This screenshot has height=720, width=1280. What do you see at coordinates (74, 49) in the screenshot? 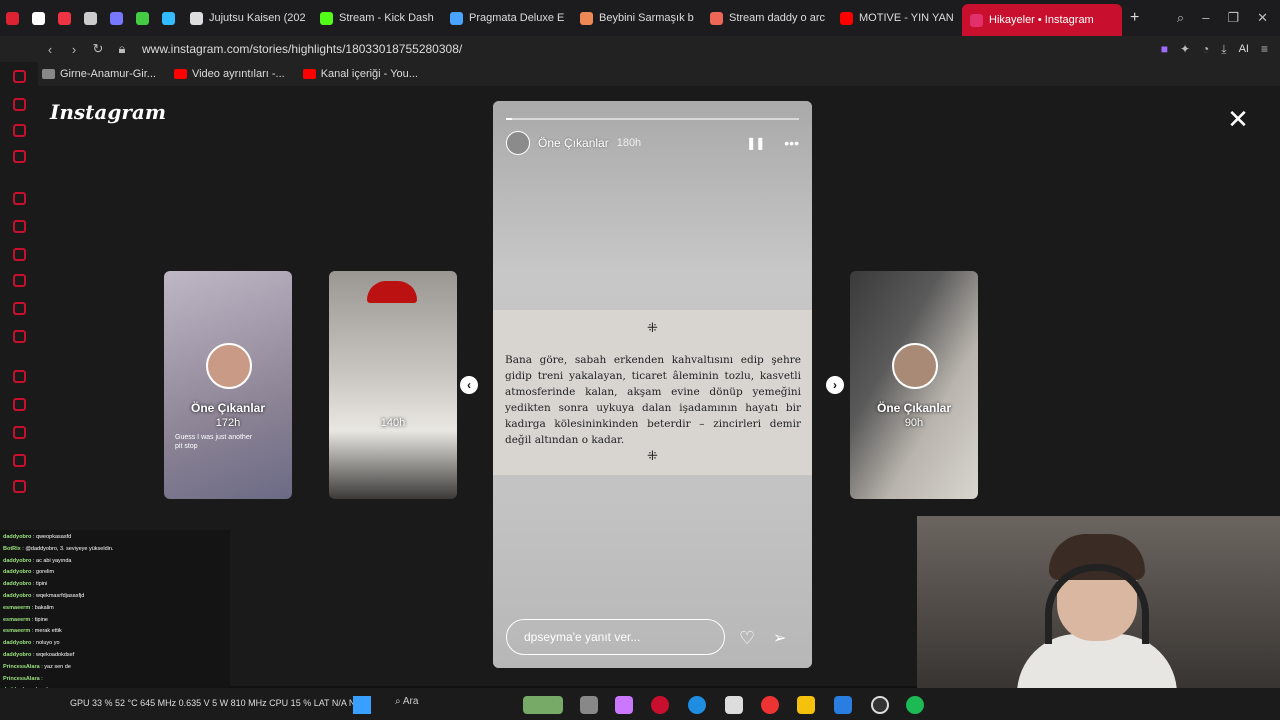
I see `forward-icon: ›` at bounding box center [74, 49].